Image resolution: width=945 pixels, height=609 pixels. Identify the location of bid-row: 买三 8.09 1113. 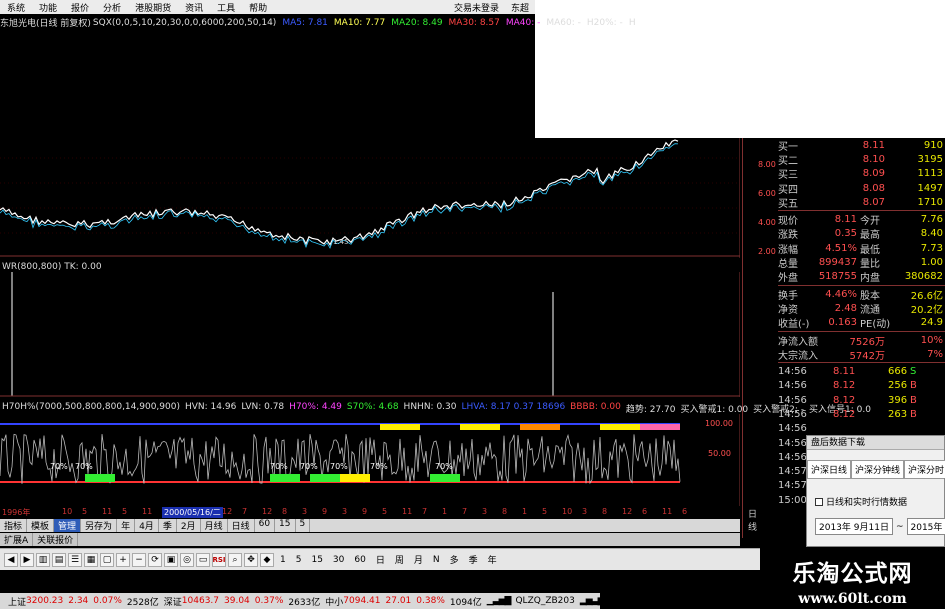
(861, 174).